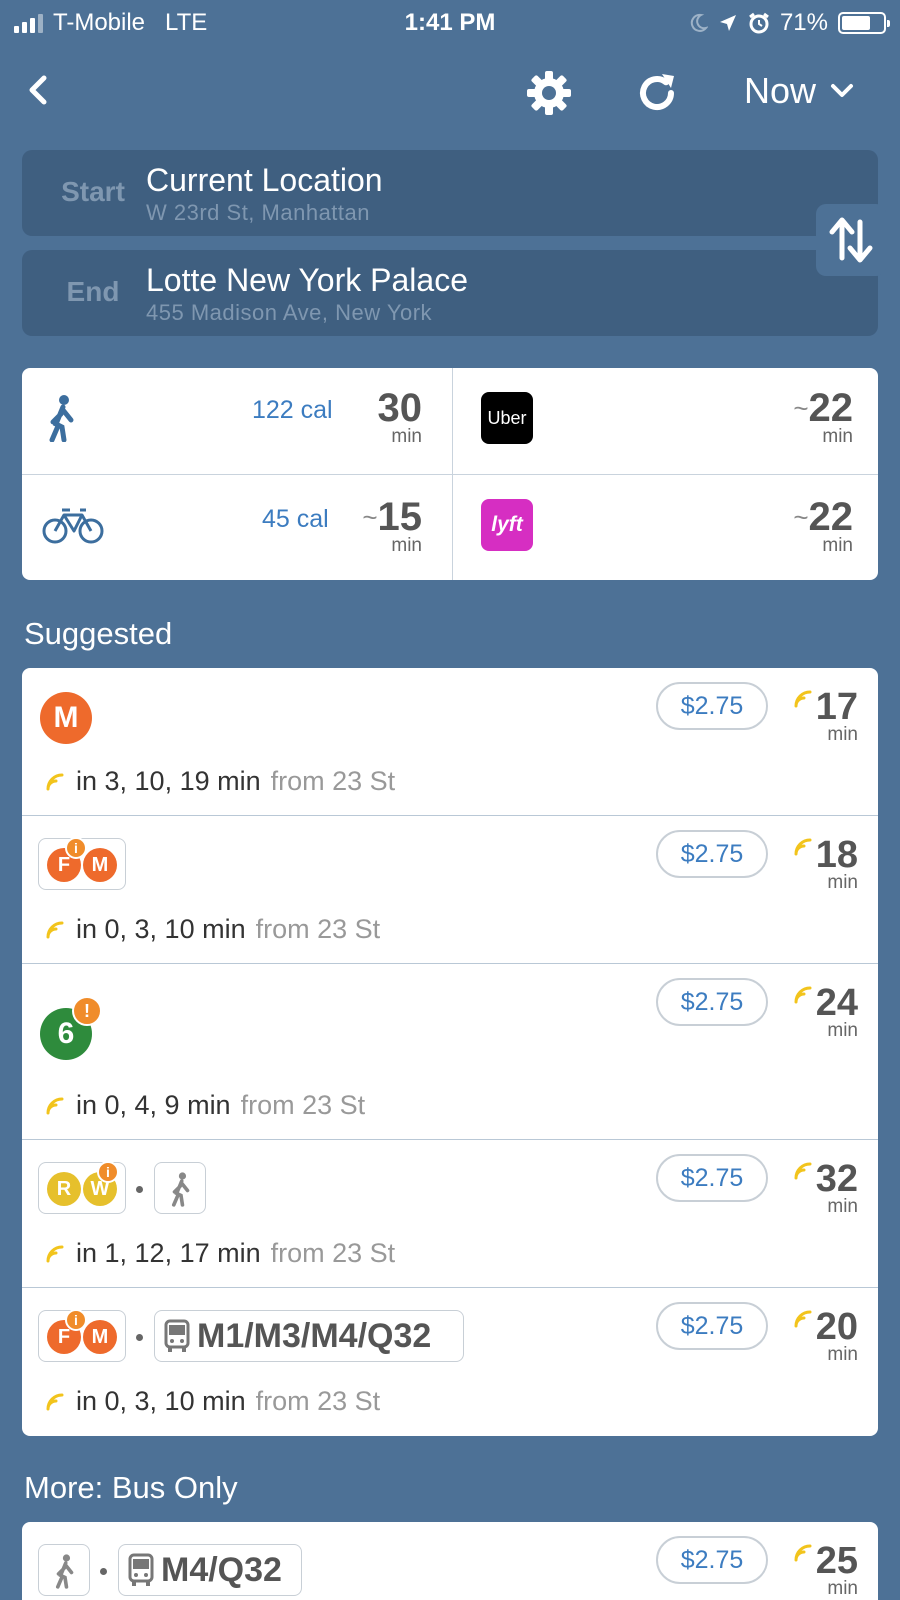  I want to click on lyft-duration: ~22 min, so click(823, 525).